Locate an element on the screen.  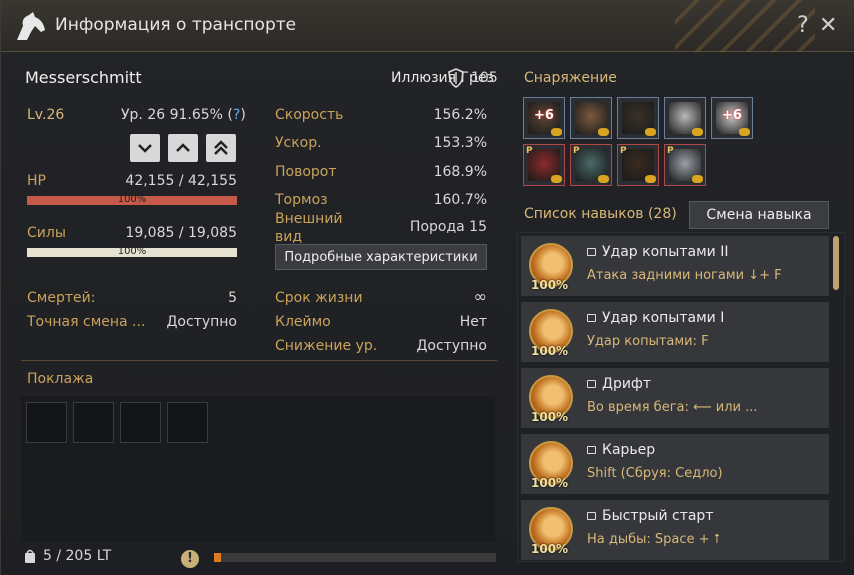
brand-value: Нет is located at coordinates (473, 322).